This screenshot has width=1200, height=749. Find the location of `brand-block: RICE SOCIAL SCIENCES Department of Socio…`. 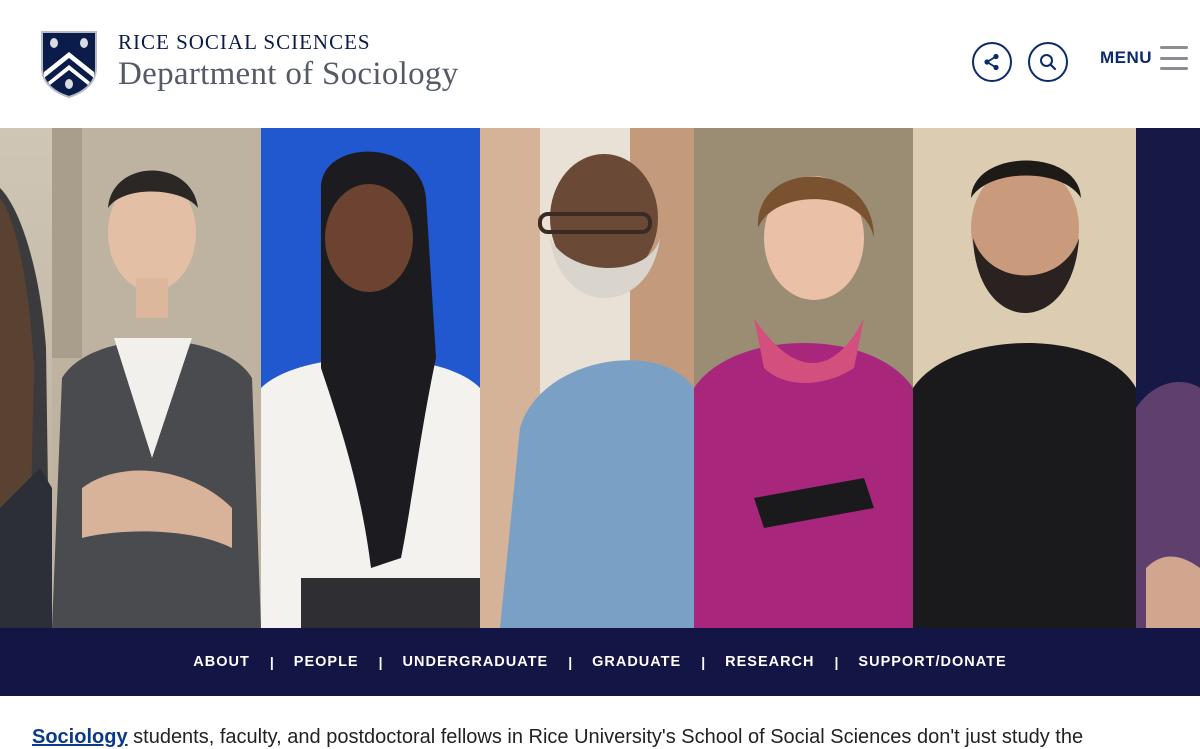

brand-block: RICE SOCIAL SCIENCES Department of Socio… is located at coordinates (288, 62).